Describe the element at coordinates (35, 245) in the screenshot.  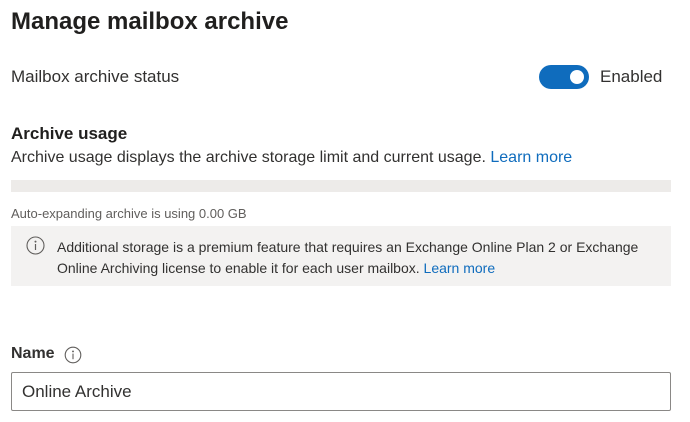
I see `info-icon` at that location.